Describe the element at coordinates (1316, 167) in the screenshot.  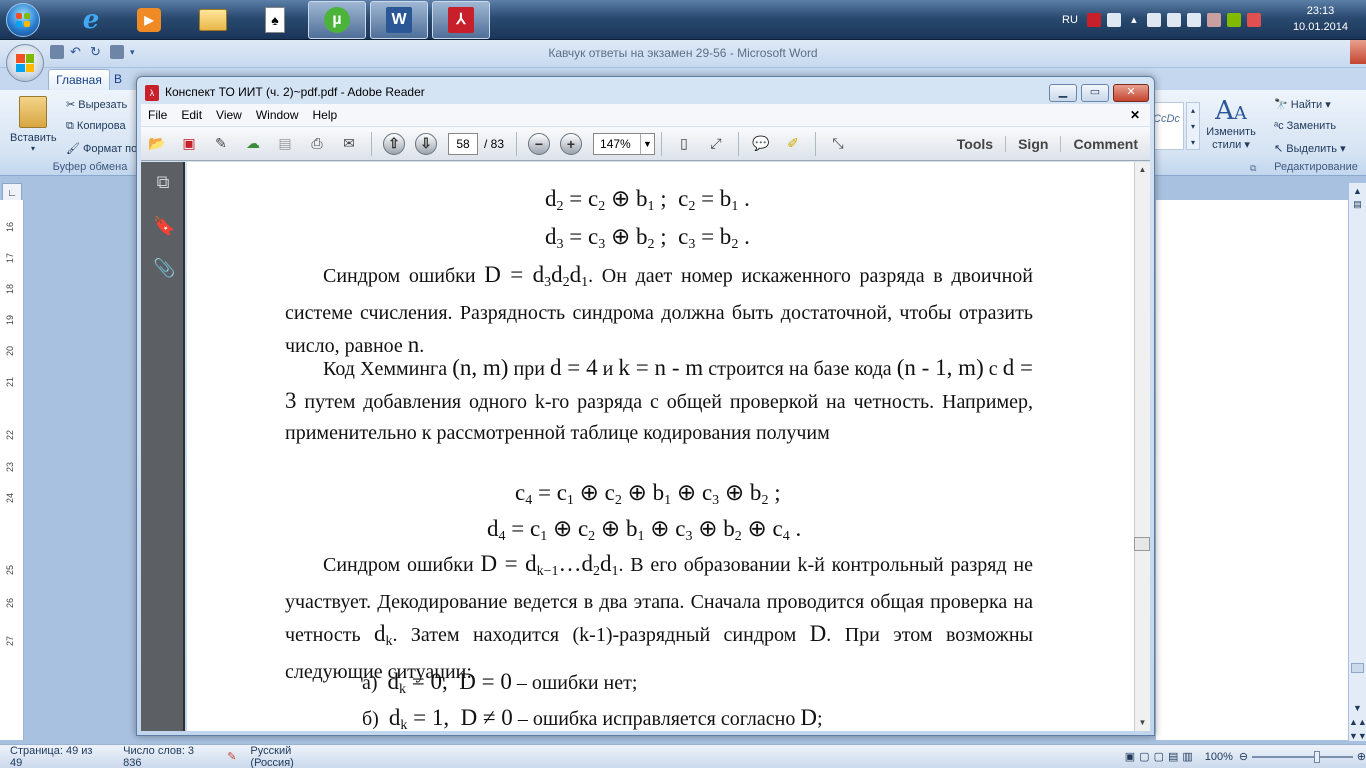
I see `editing-group-label: Редактирование` at that location.